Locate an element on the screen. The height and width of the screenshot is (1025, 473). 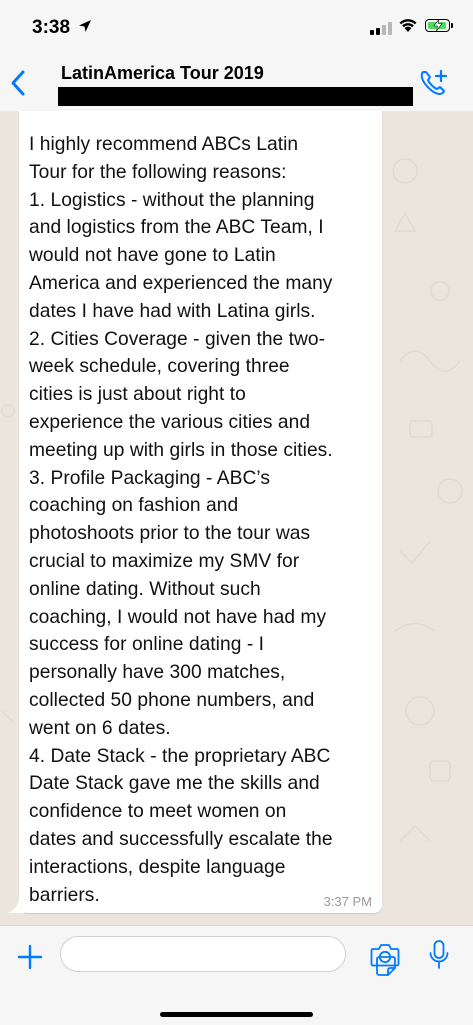
plus-icon is located at coordinates (30, 957).